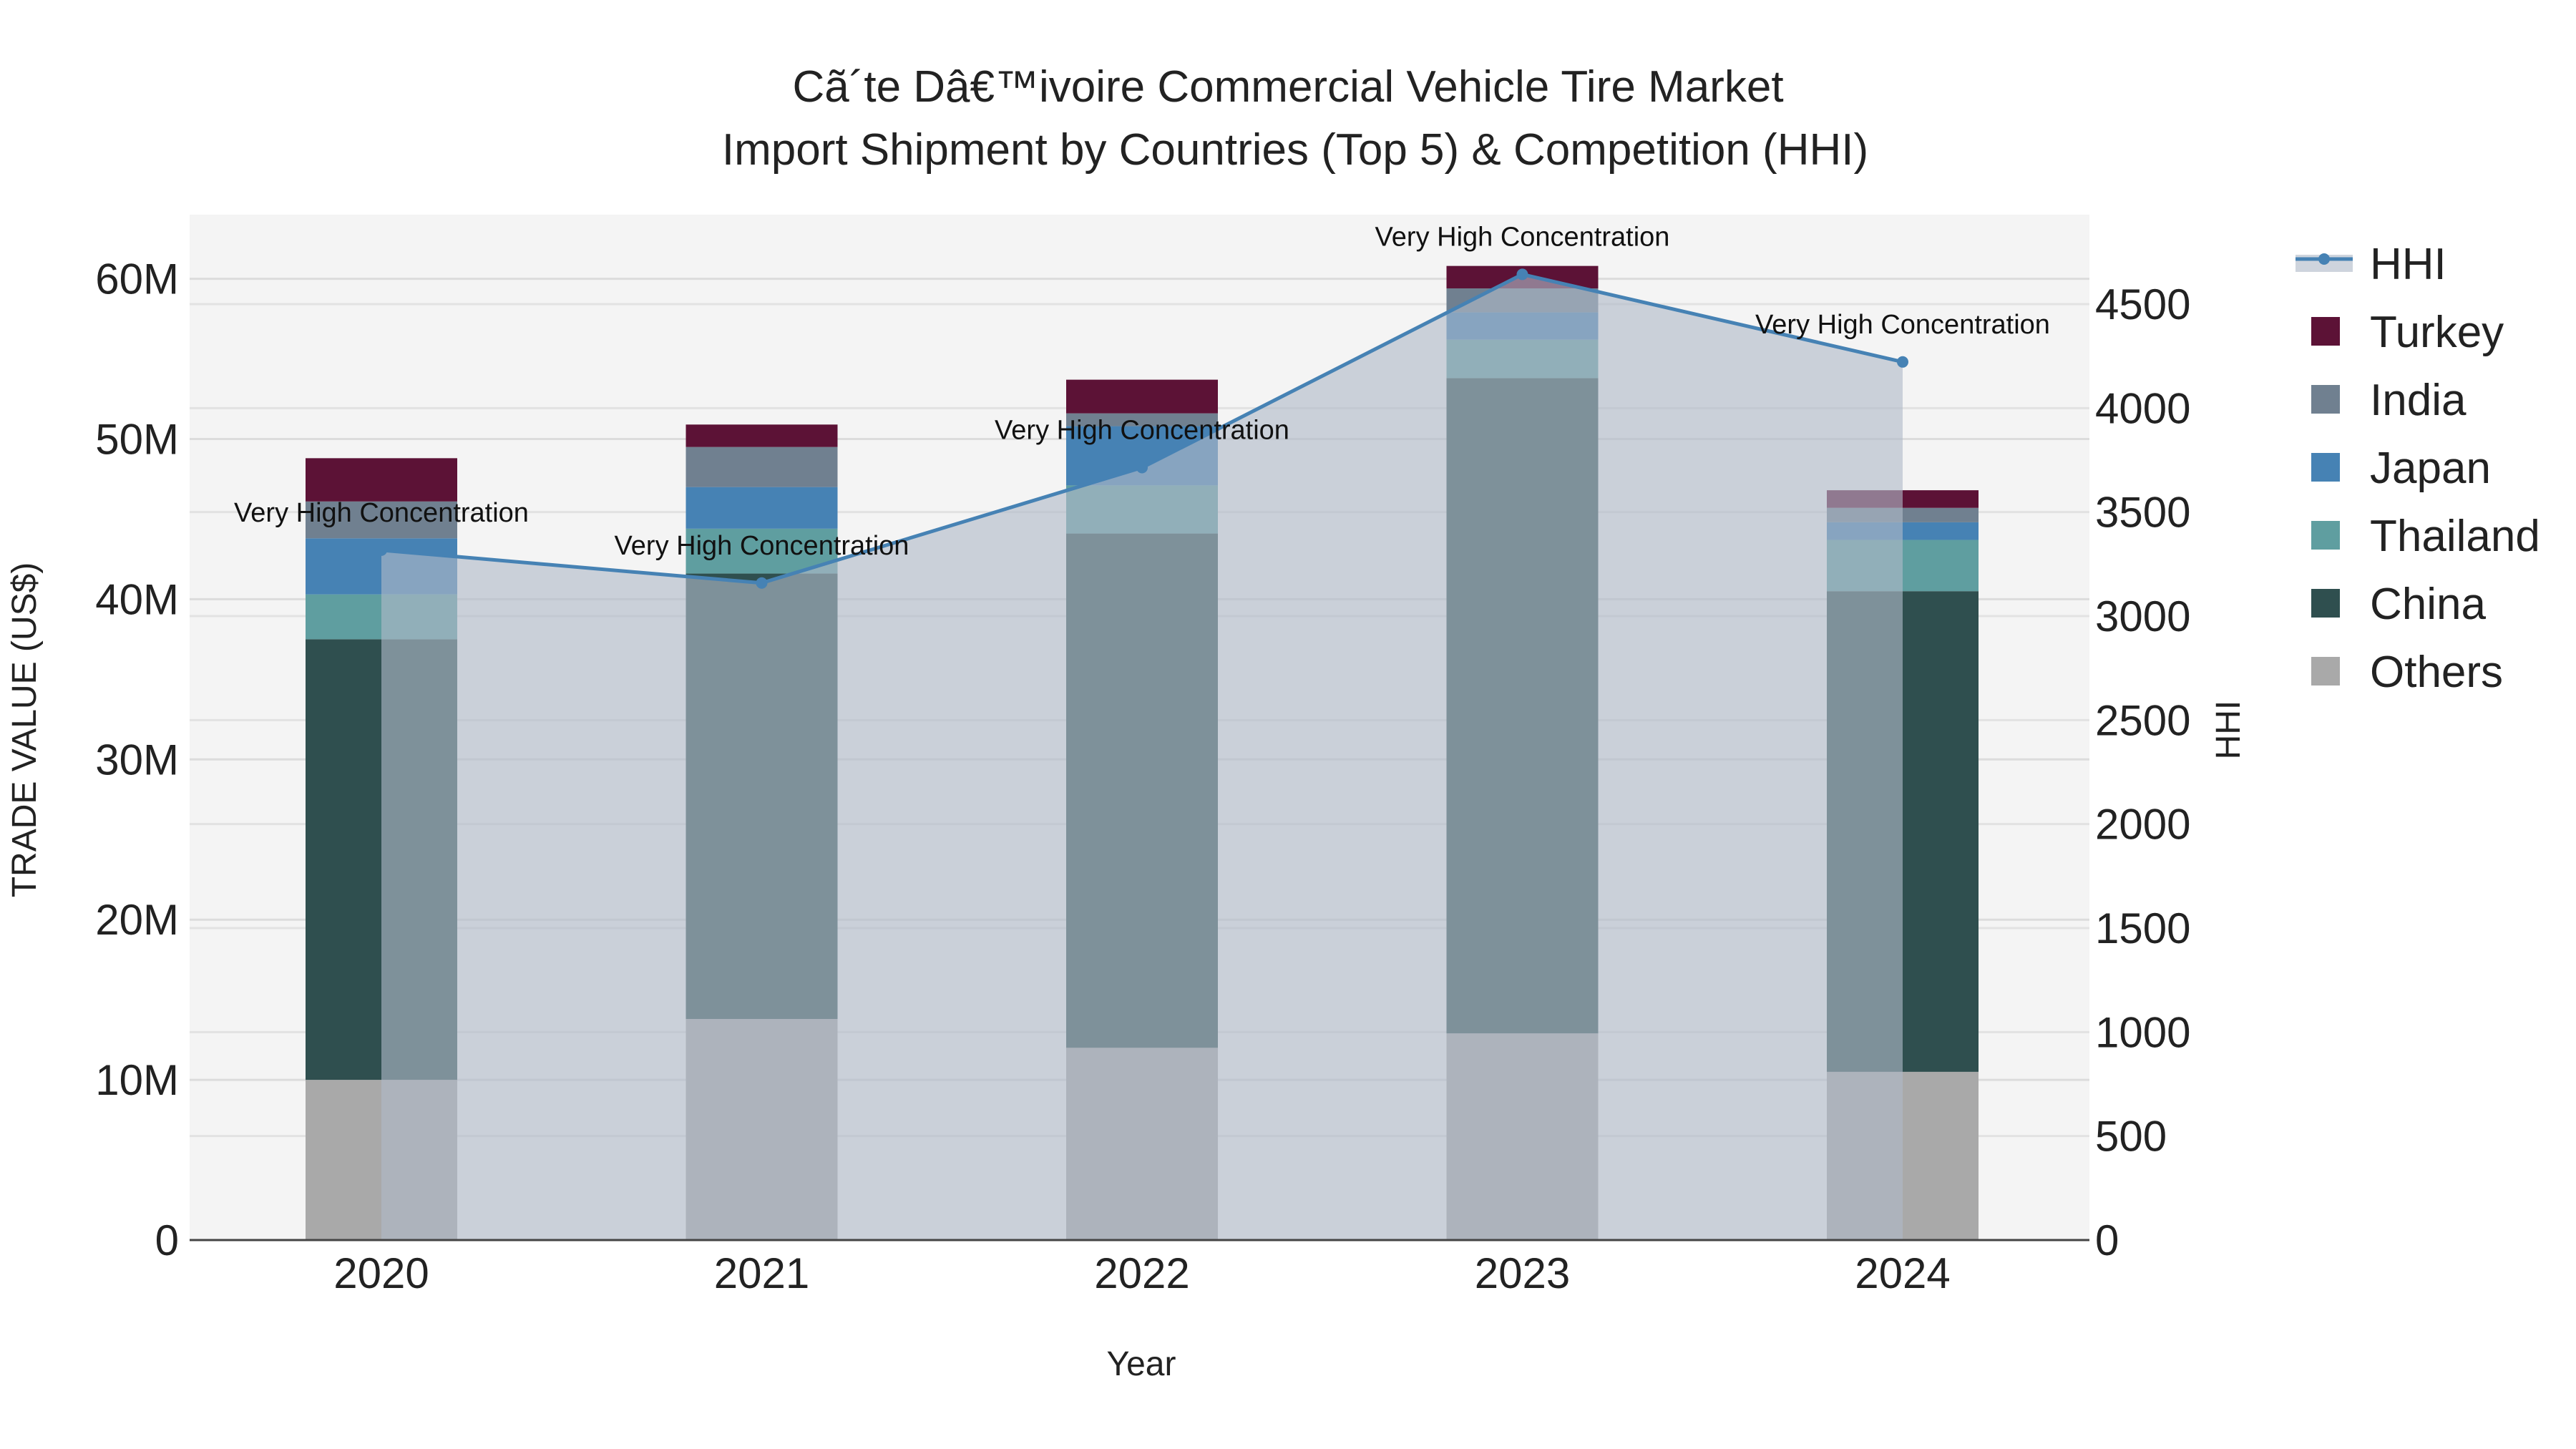 The width and height of the screenshot is (2576, 1449). Describe the element at coordinates (1522, 1273) in the screenshot. I see `x-tick-label: 2023` at that location.